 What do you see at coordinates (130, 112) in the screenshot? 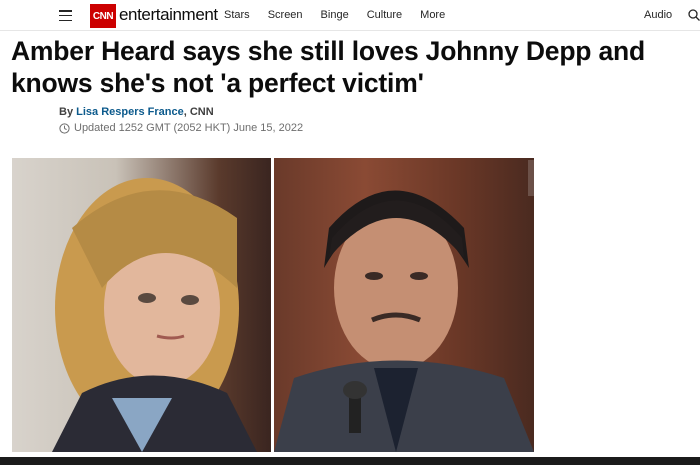
I see `author-link: Lisa Respers France` at bounding box center [130, 112].